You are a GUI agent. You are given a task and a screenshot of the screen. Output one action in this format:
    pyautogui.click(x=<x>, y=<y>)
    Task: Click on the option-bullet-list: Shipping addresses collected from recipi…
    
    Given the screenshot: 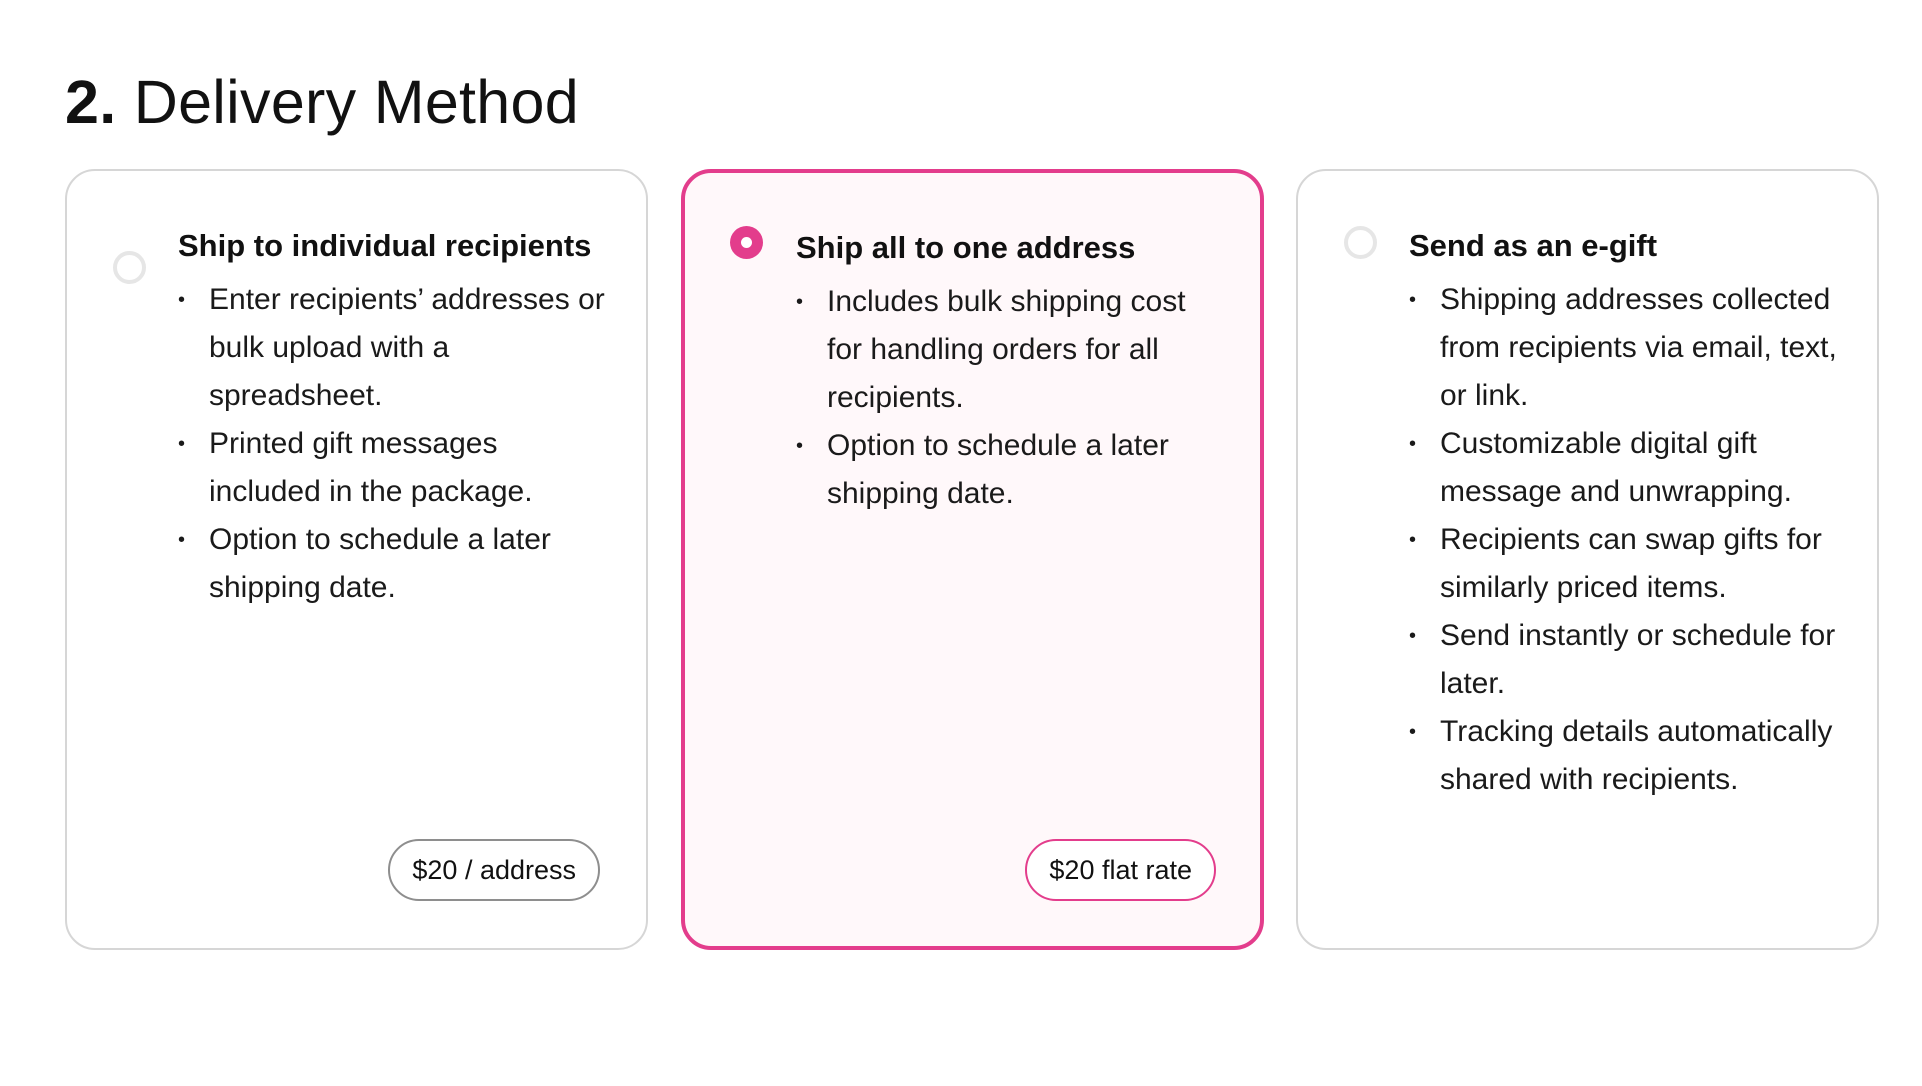 What is the action you would take?
    pyautogui.click(x=1623, y=540)
    